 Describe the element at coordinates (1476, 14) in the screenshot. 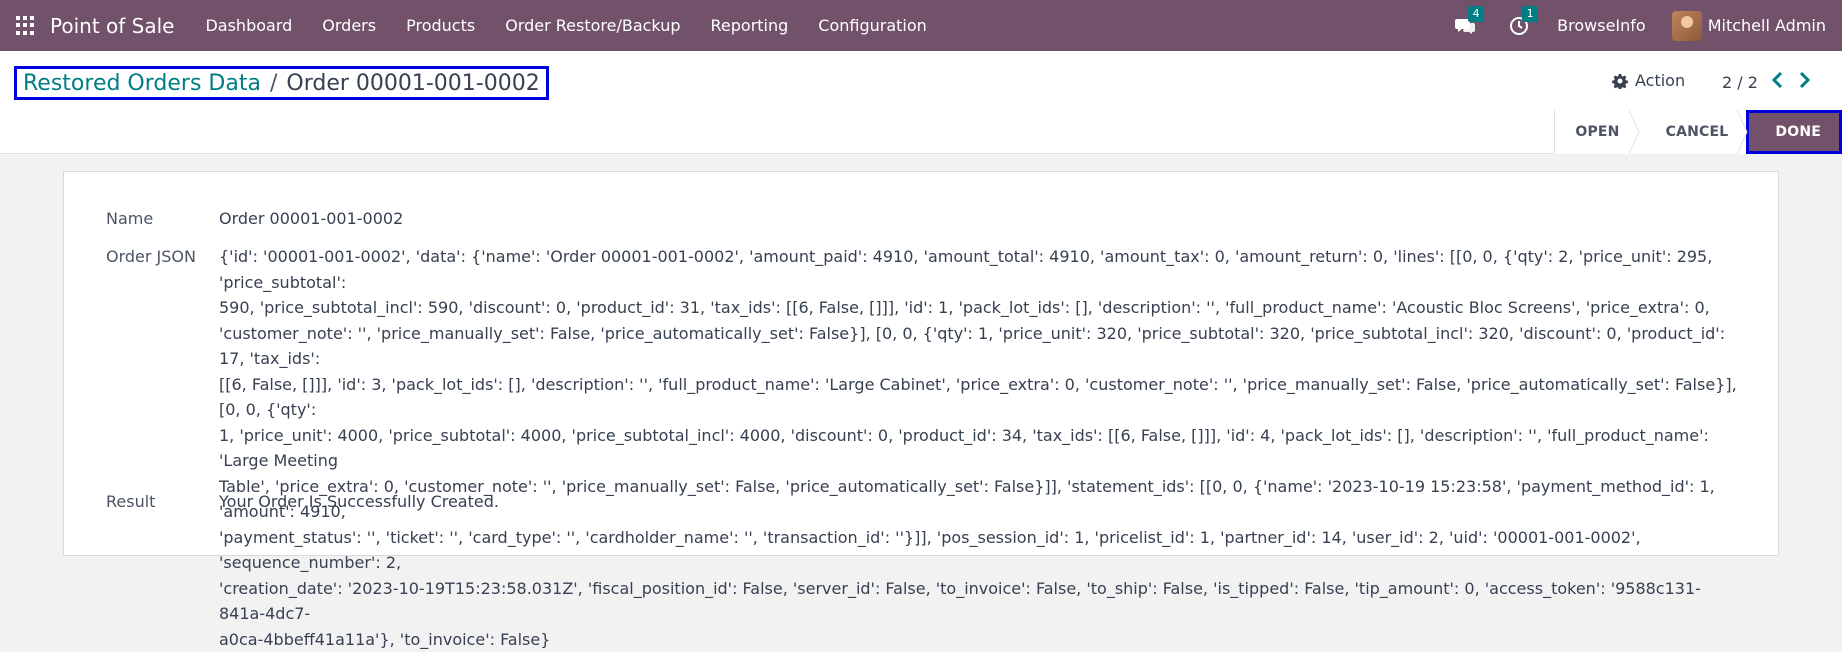

I see `messages-count-badge: 4` at that location.